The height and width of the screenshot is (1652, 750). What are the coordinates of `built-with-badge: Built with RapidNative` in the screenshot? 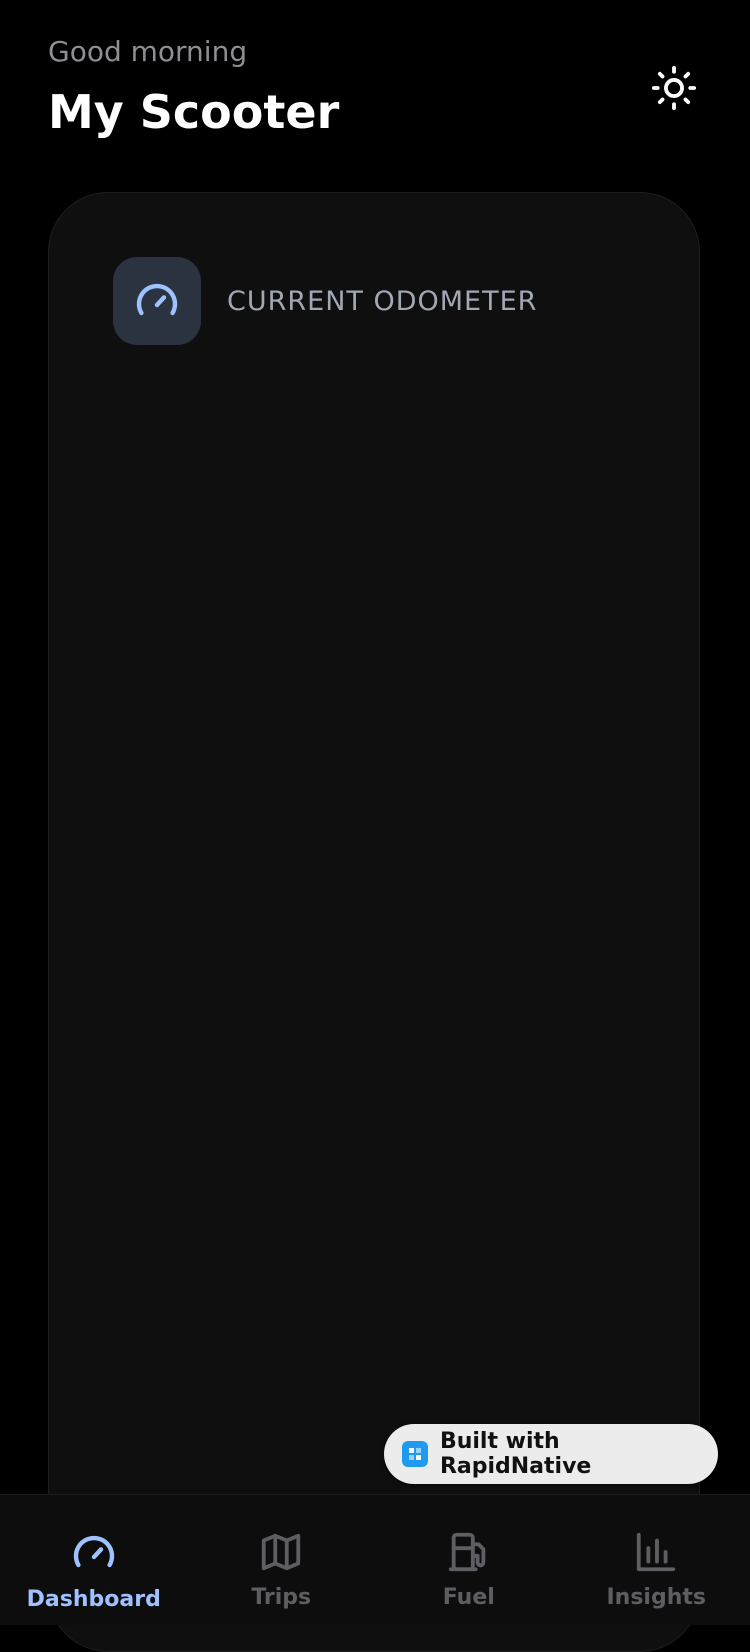 It's located at (551, 1454).